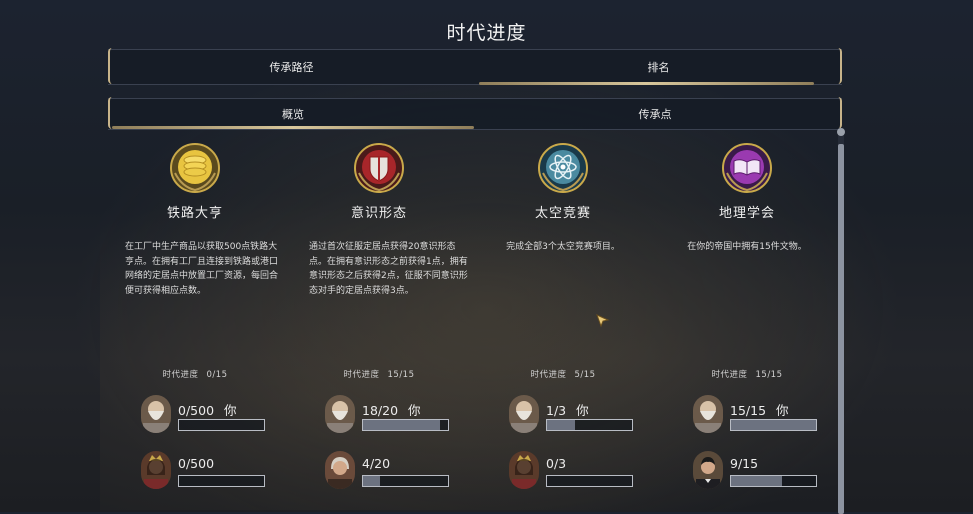 The image size is (973, 514). What do you see at coordinates (379, 168) in the screenshot?
I see `shield-emblem-icon` at bounding box center [379, 168].